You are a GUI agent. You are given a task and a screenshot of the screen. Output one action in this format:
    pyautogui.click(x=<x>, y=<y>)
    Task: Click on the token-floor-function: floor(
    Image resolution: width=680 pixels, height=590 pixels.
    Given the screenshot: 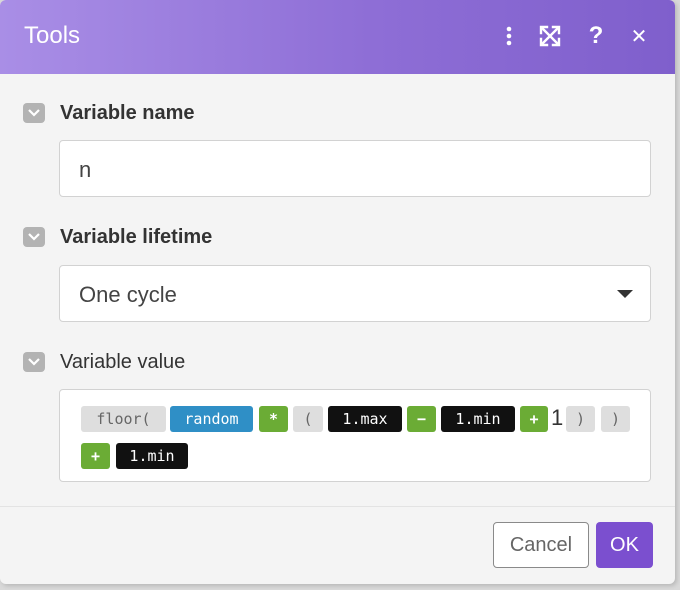 What is the action you would take?
    pyautogui.click(x=123, y=419)
    